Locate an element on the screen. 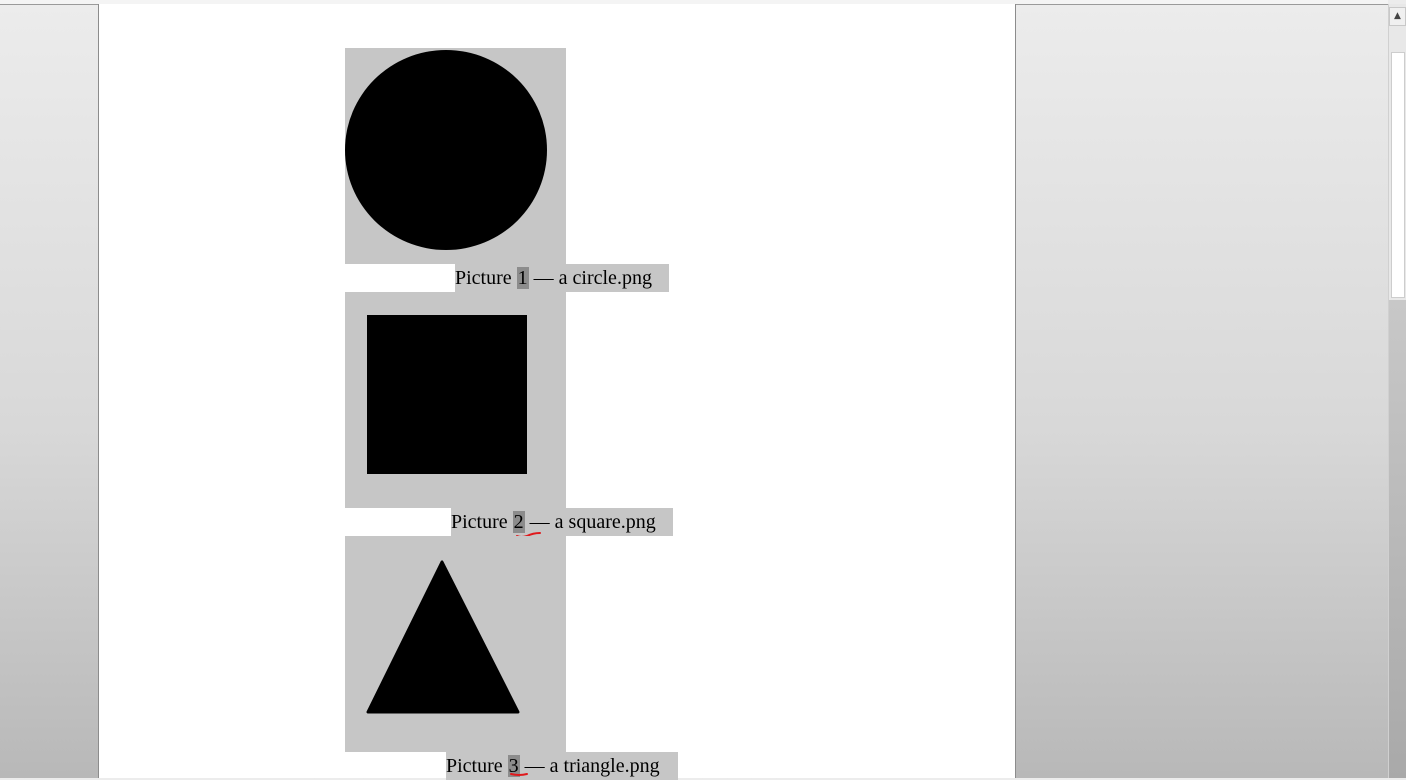 Image resolution: width=1406 pixels, height=780 pixels. scrollbar-track is located at coordinates (1397, 539).